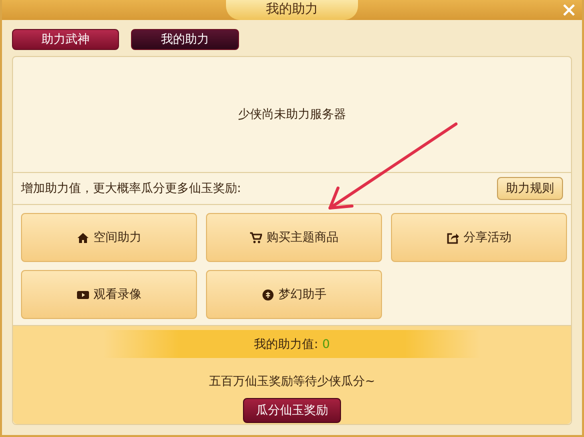  I want to click on value-number: 0, so click(326, 344).